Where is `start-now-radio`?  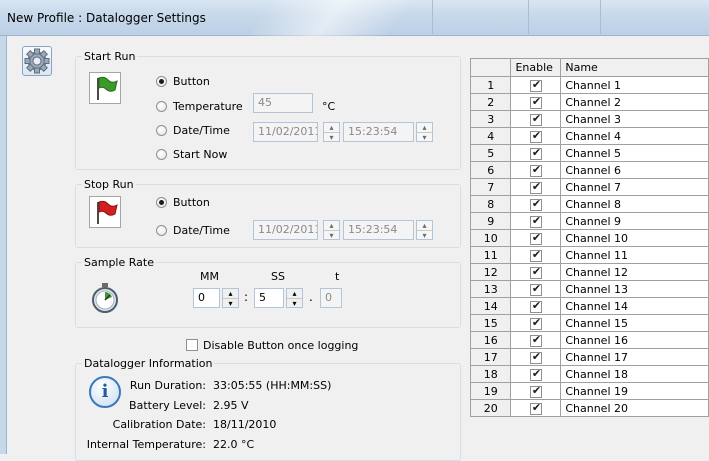
start-now-radio is located at coordinates (161, 154).